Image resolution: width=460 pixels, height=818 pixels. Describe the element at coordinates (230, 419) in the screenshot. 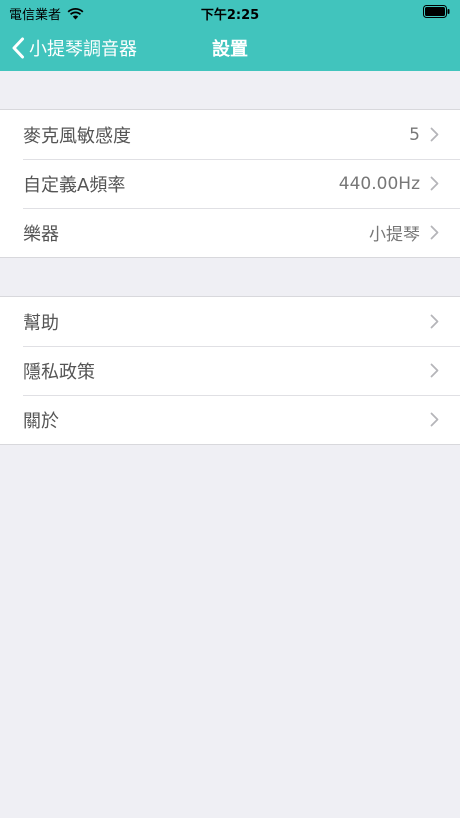

I see `about-row: 關於` at that location.